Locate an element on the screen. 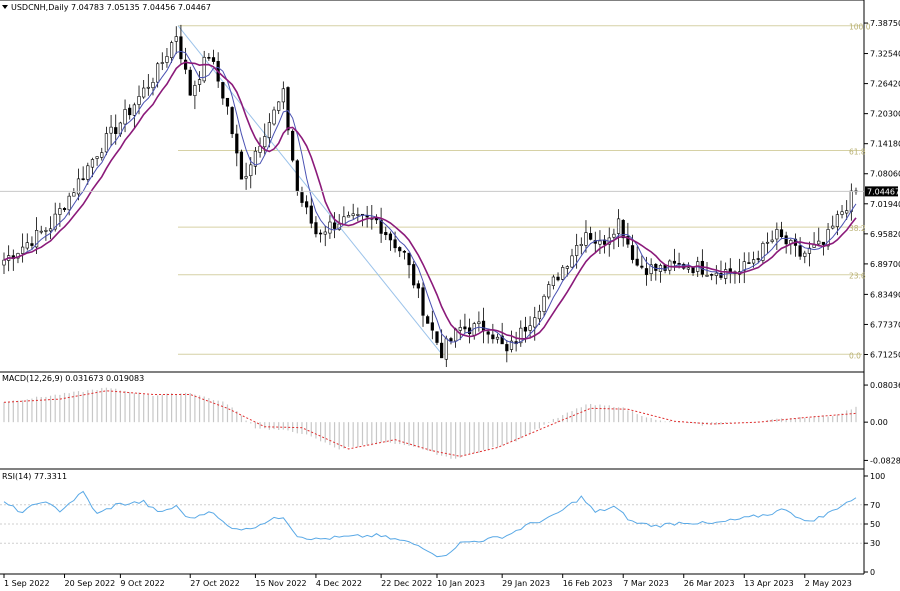  time-tick-label: 29 Jan 2023 is located at coordinates (526, 583).